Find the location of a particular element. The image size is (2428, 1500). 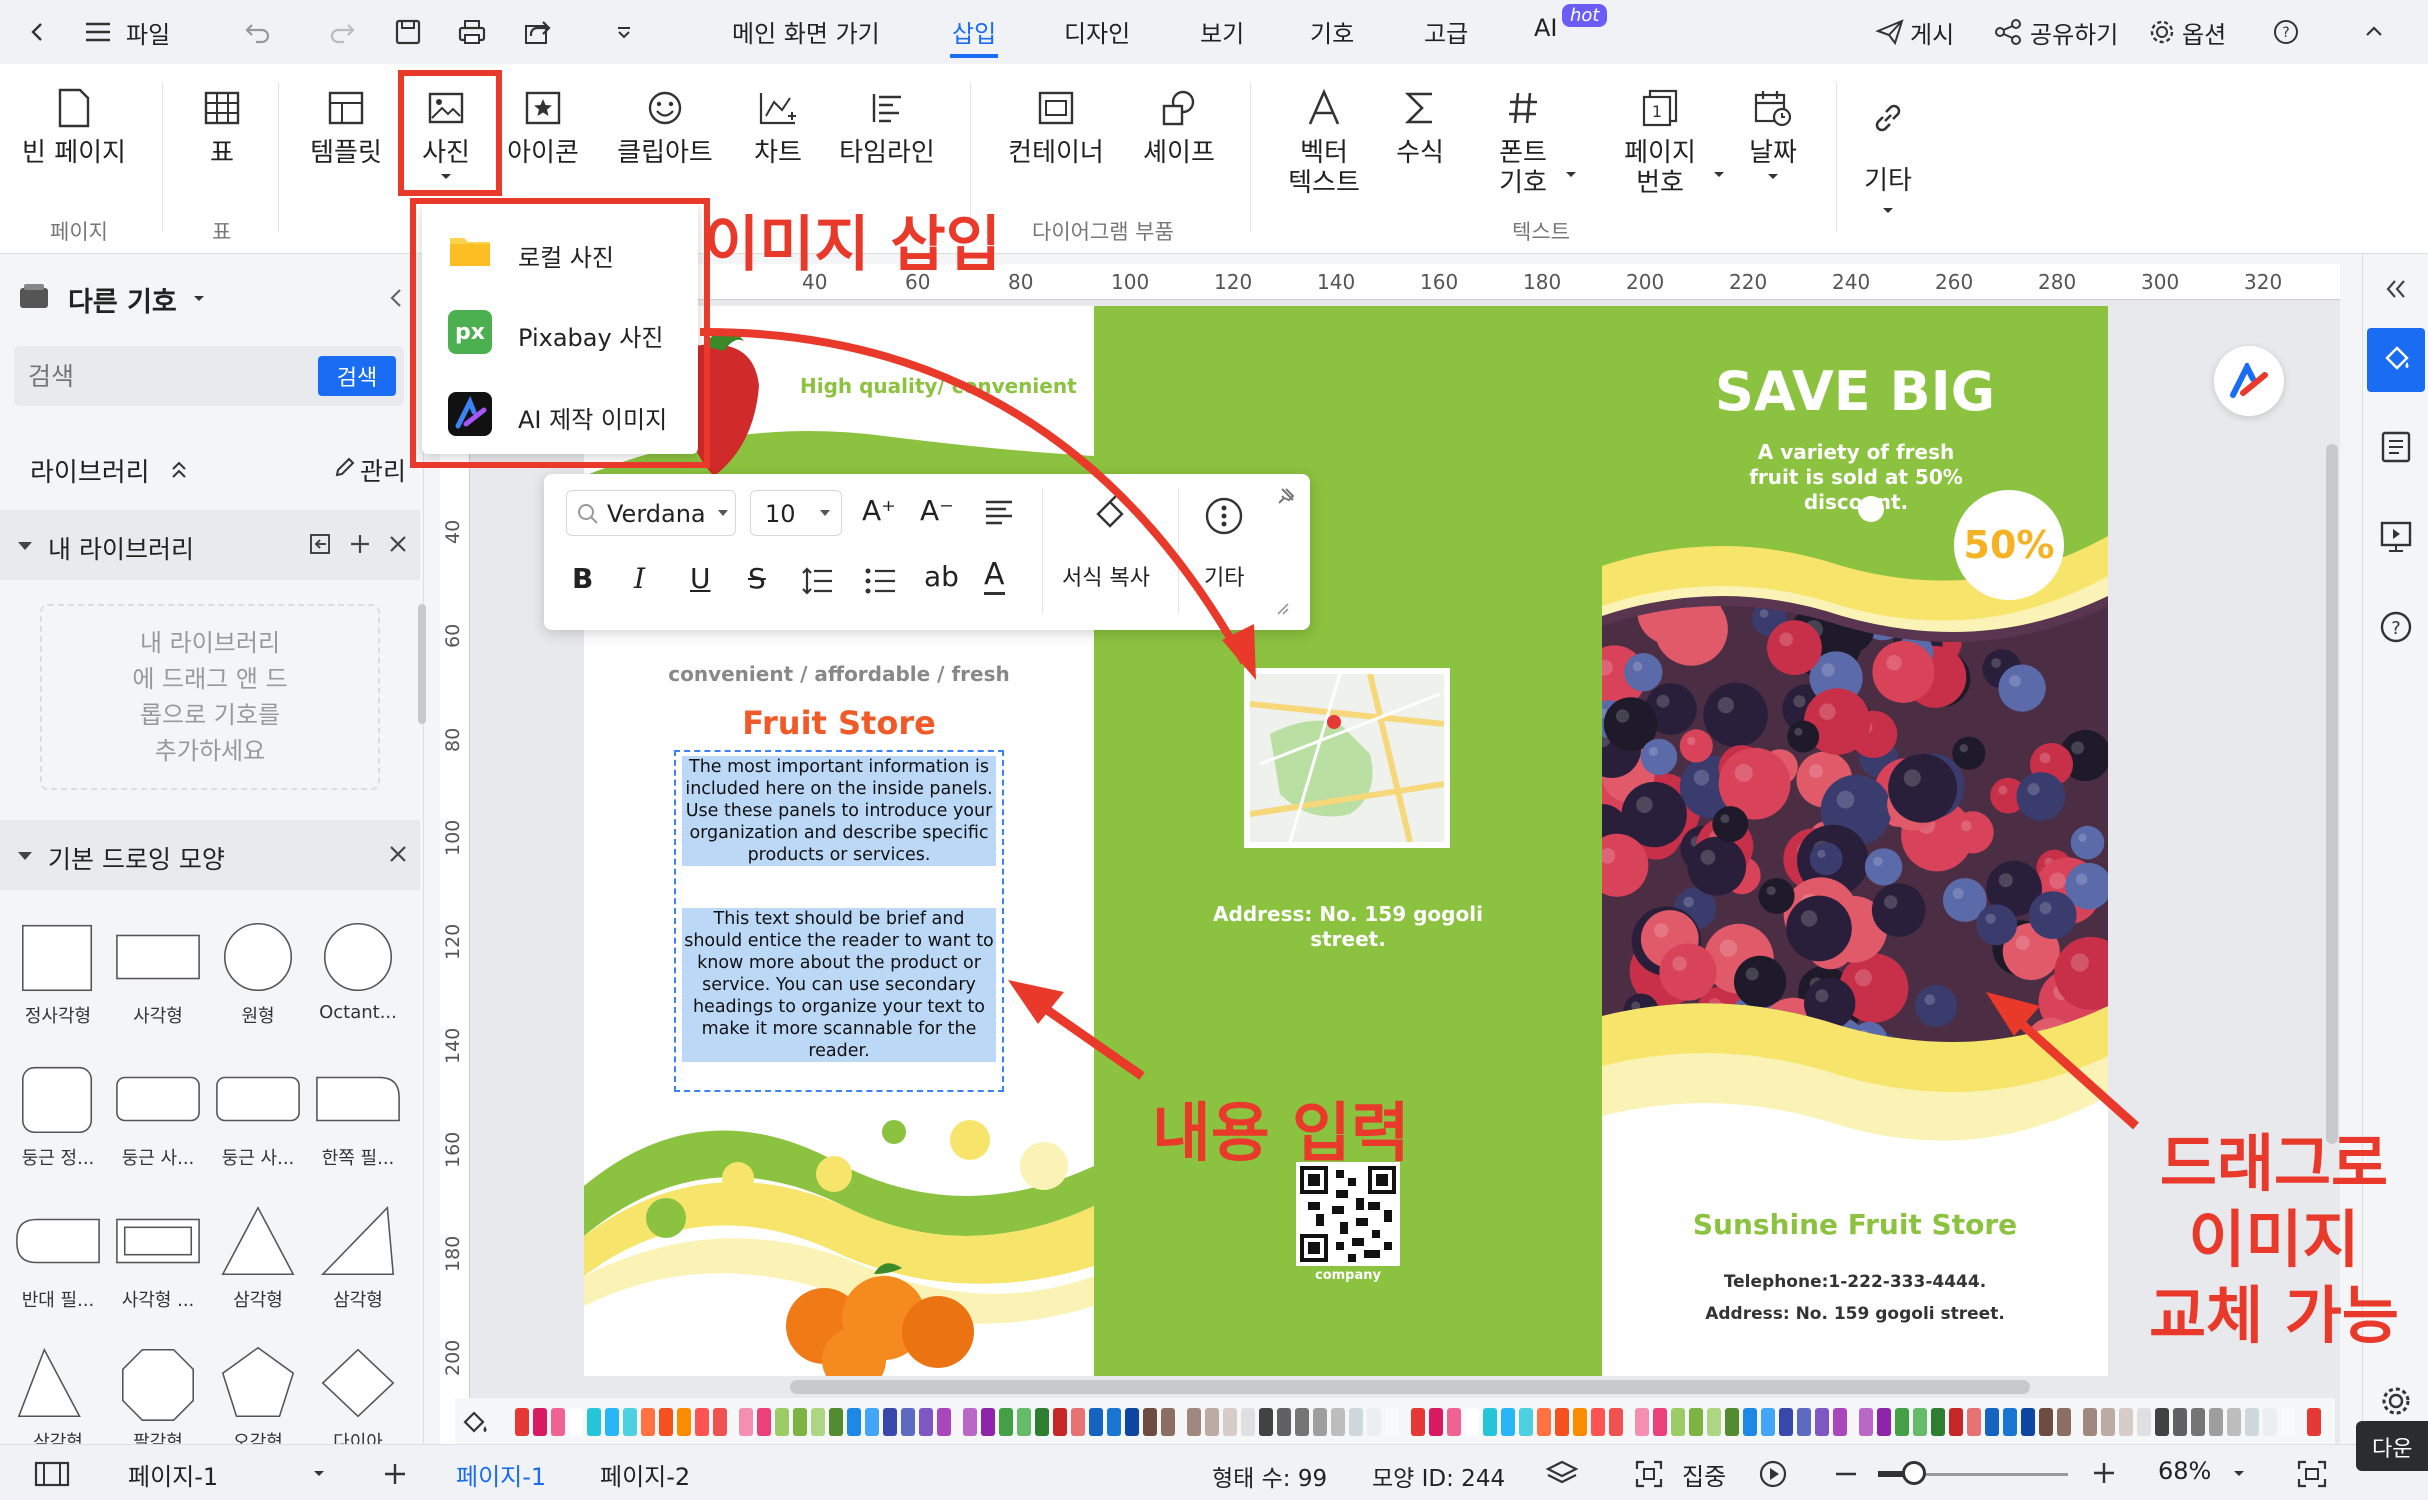

font-symbol-button: 폰트 기호 is located at coordinates (1523, 141).